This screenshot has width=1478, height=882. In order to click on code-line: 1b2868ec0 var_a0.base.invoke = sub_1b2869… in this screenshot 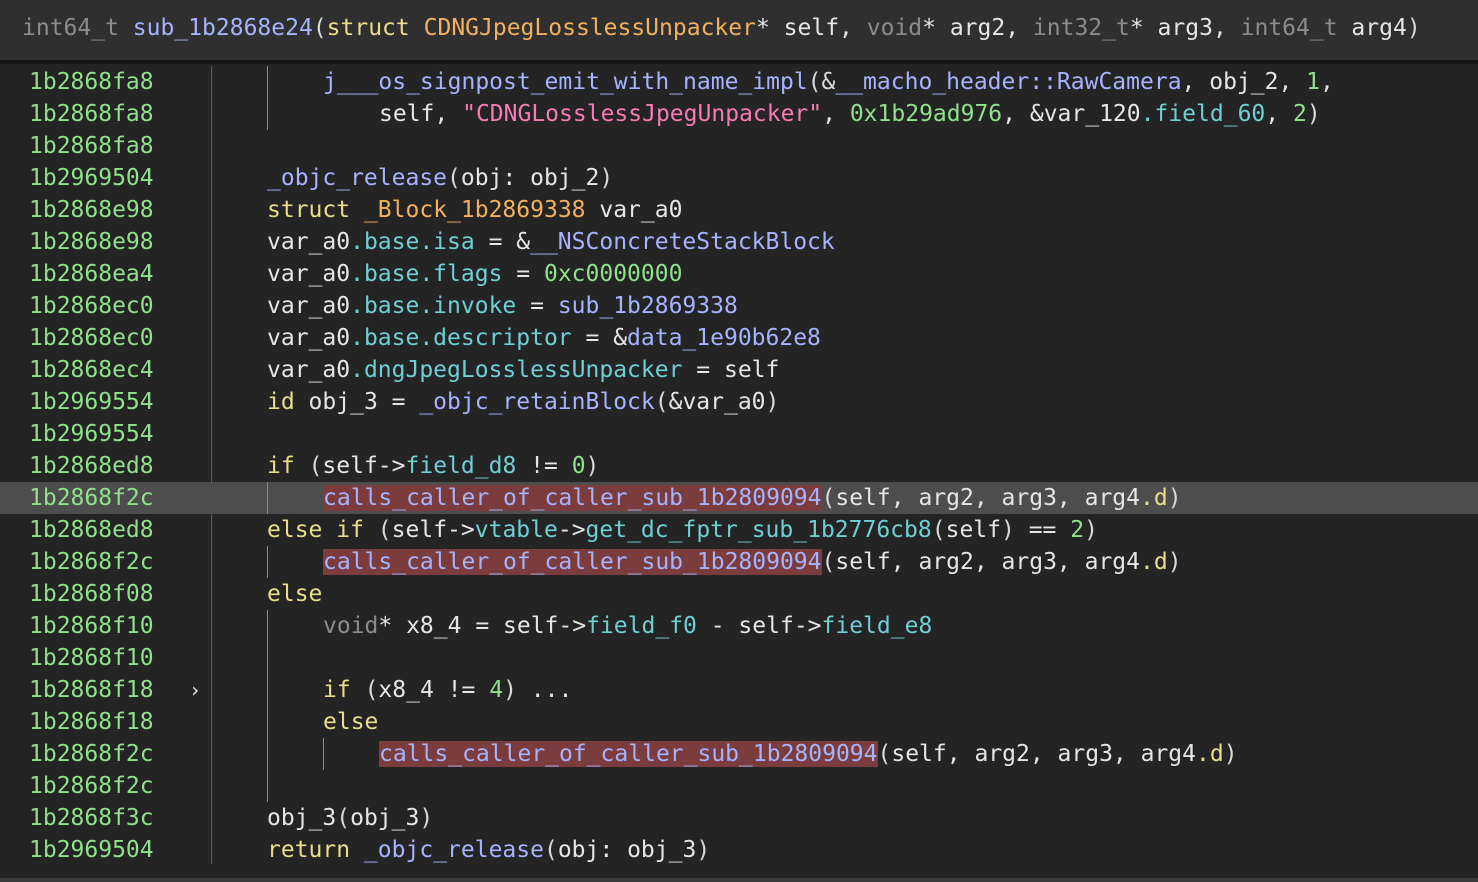, I will do `click(739, 306)`.